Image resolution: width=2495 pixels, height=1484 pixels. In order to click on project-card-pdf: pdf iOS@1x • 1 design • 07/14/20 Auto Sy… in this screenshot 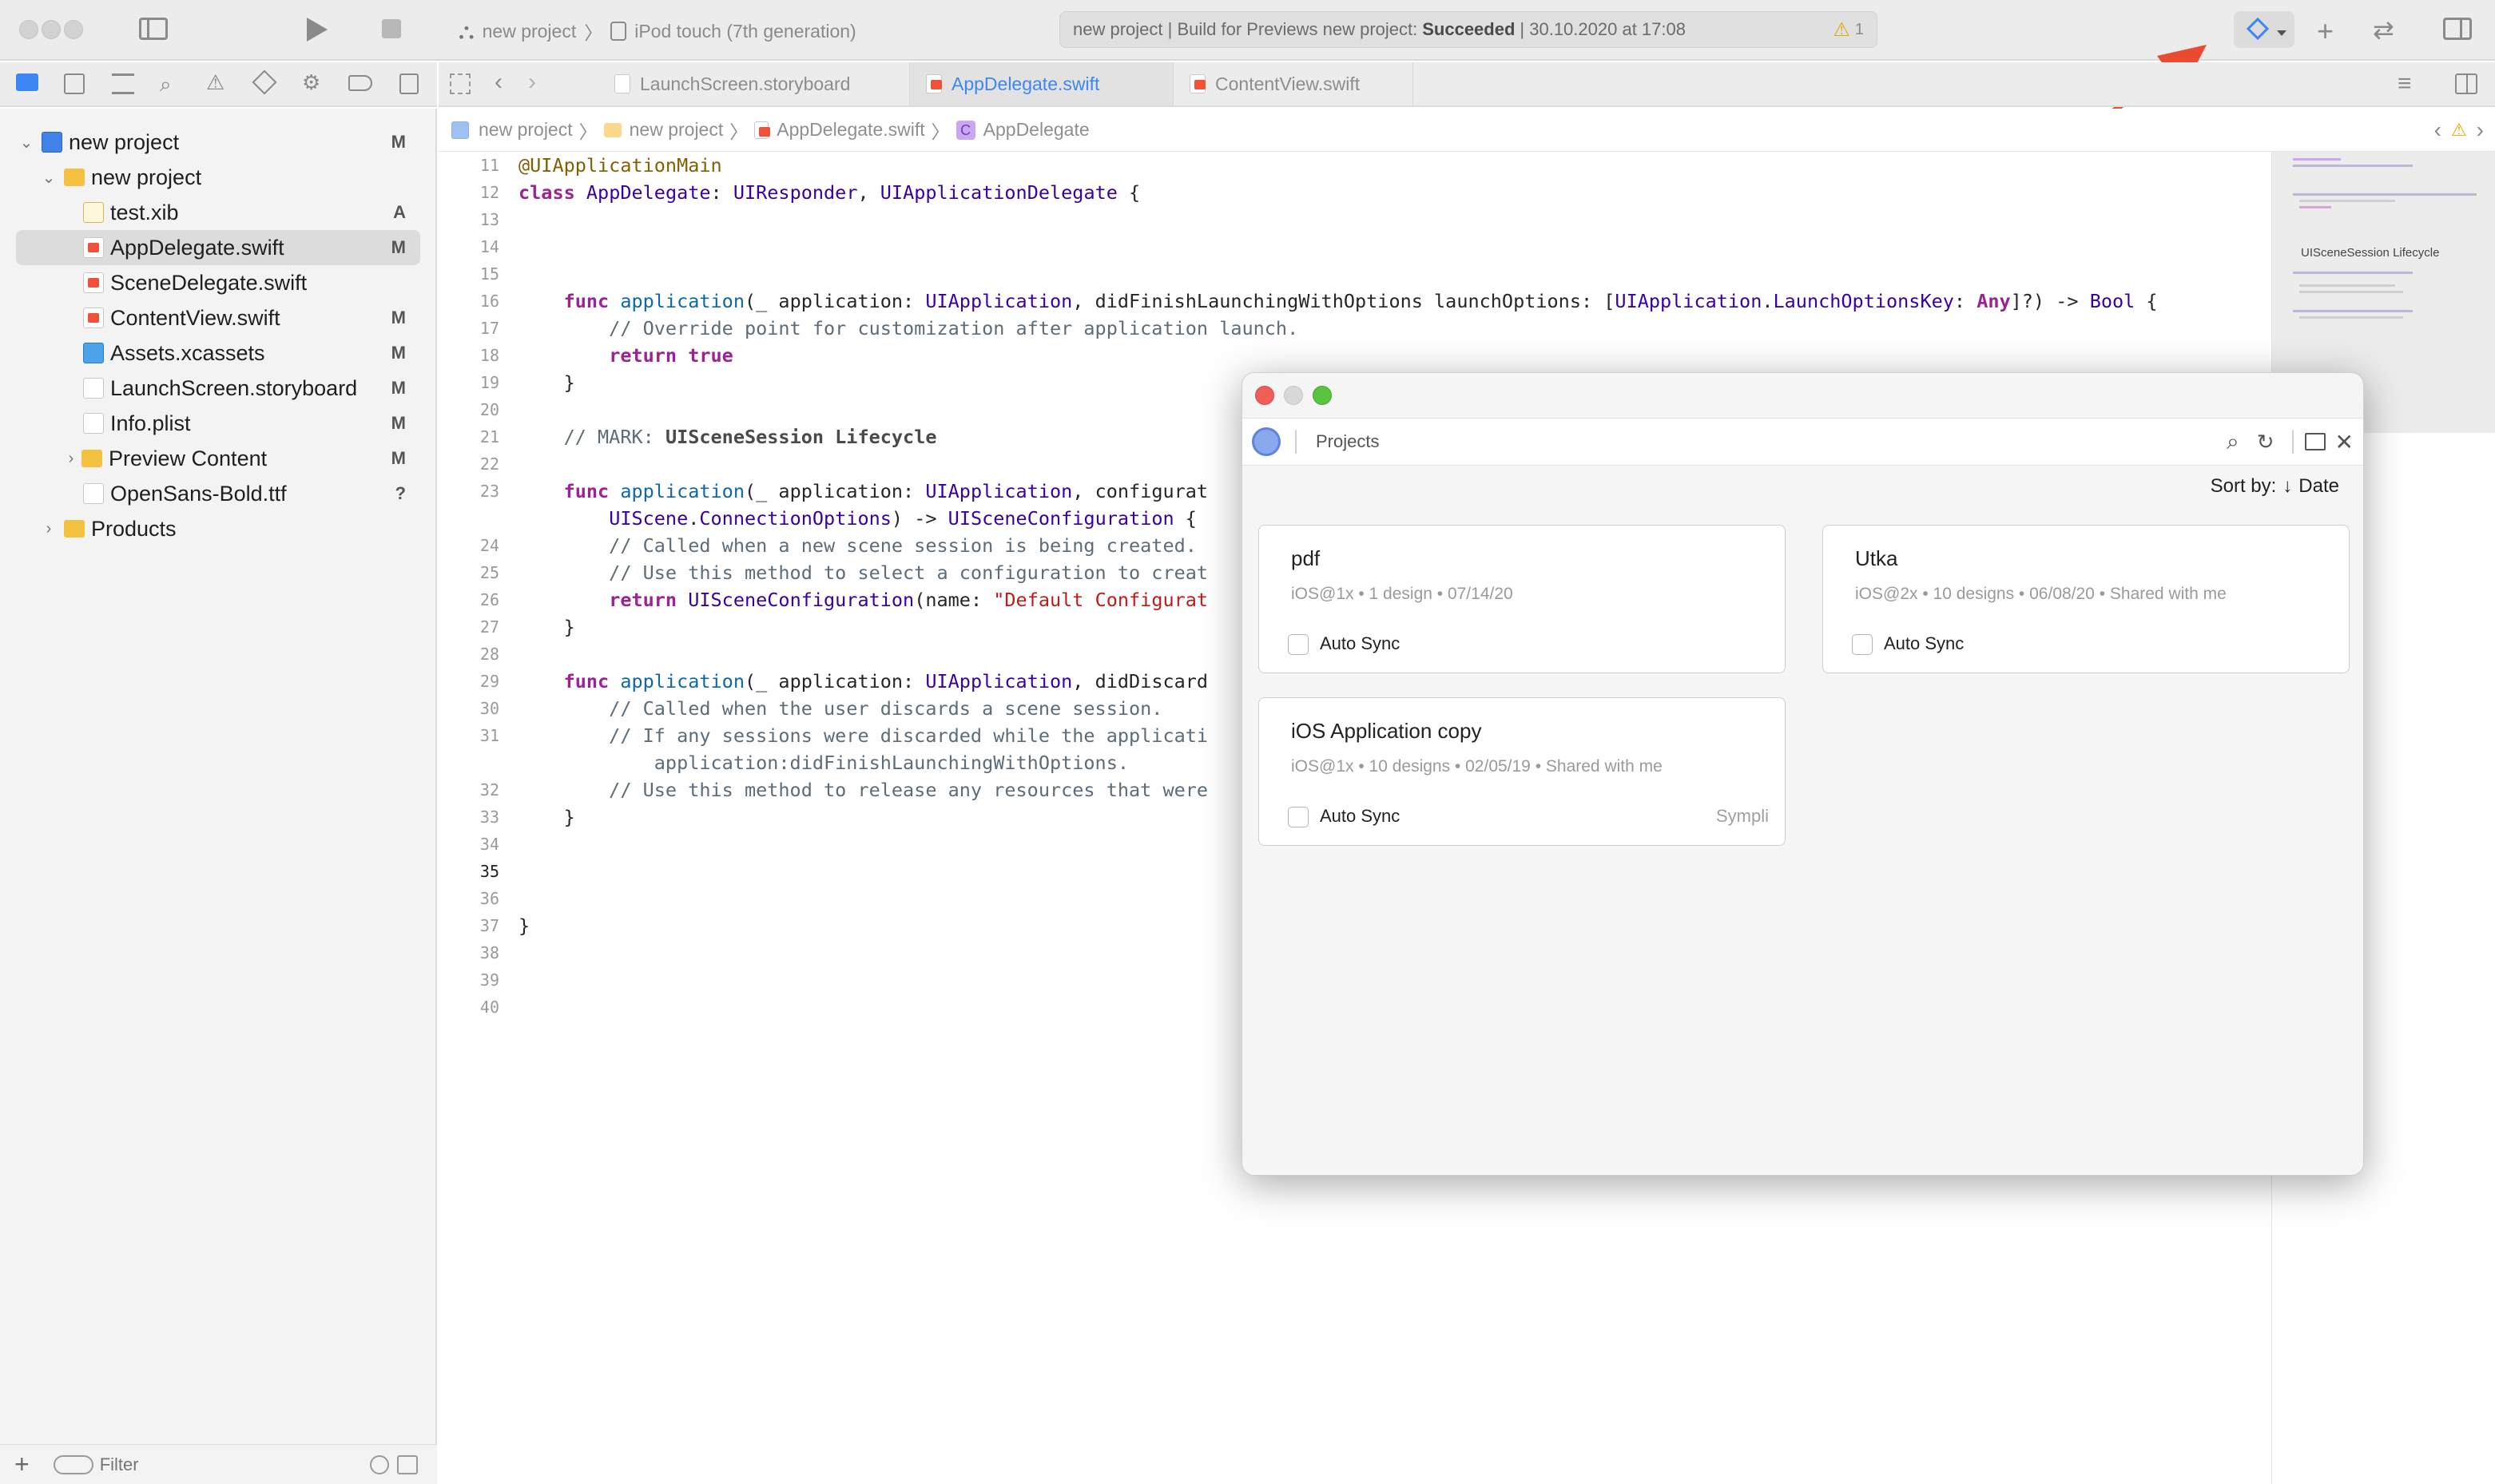, I will do `click(1522, 599)`.